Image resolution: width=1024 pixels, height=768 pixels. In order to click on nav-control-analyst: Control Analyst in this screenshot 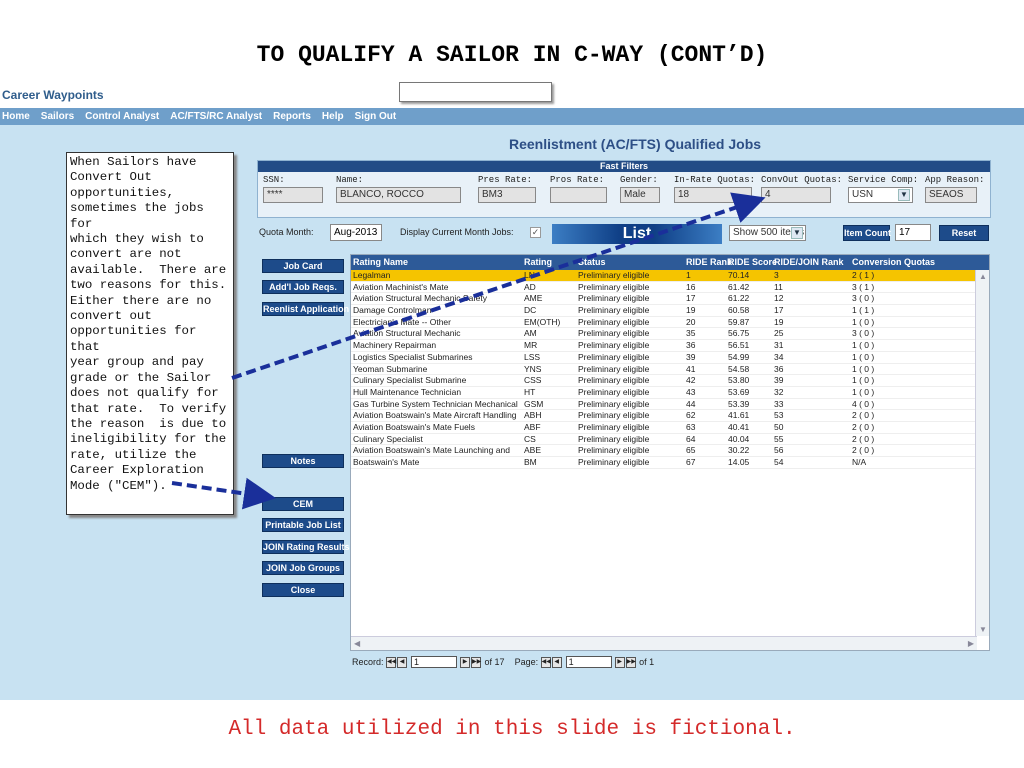, I will do `click(122, 116)`.